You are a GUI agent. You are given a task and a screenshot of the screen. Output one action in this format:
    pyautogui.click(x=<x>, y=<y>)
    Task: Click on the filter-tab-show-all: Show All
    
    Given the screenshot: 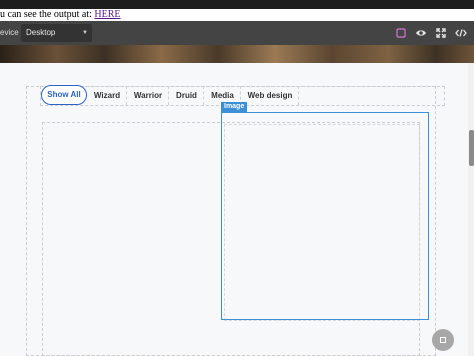 What is the action you would take?
    pyautogui.click(x=64, y=95)
    